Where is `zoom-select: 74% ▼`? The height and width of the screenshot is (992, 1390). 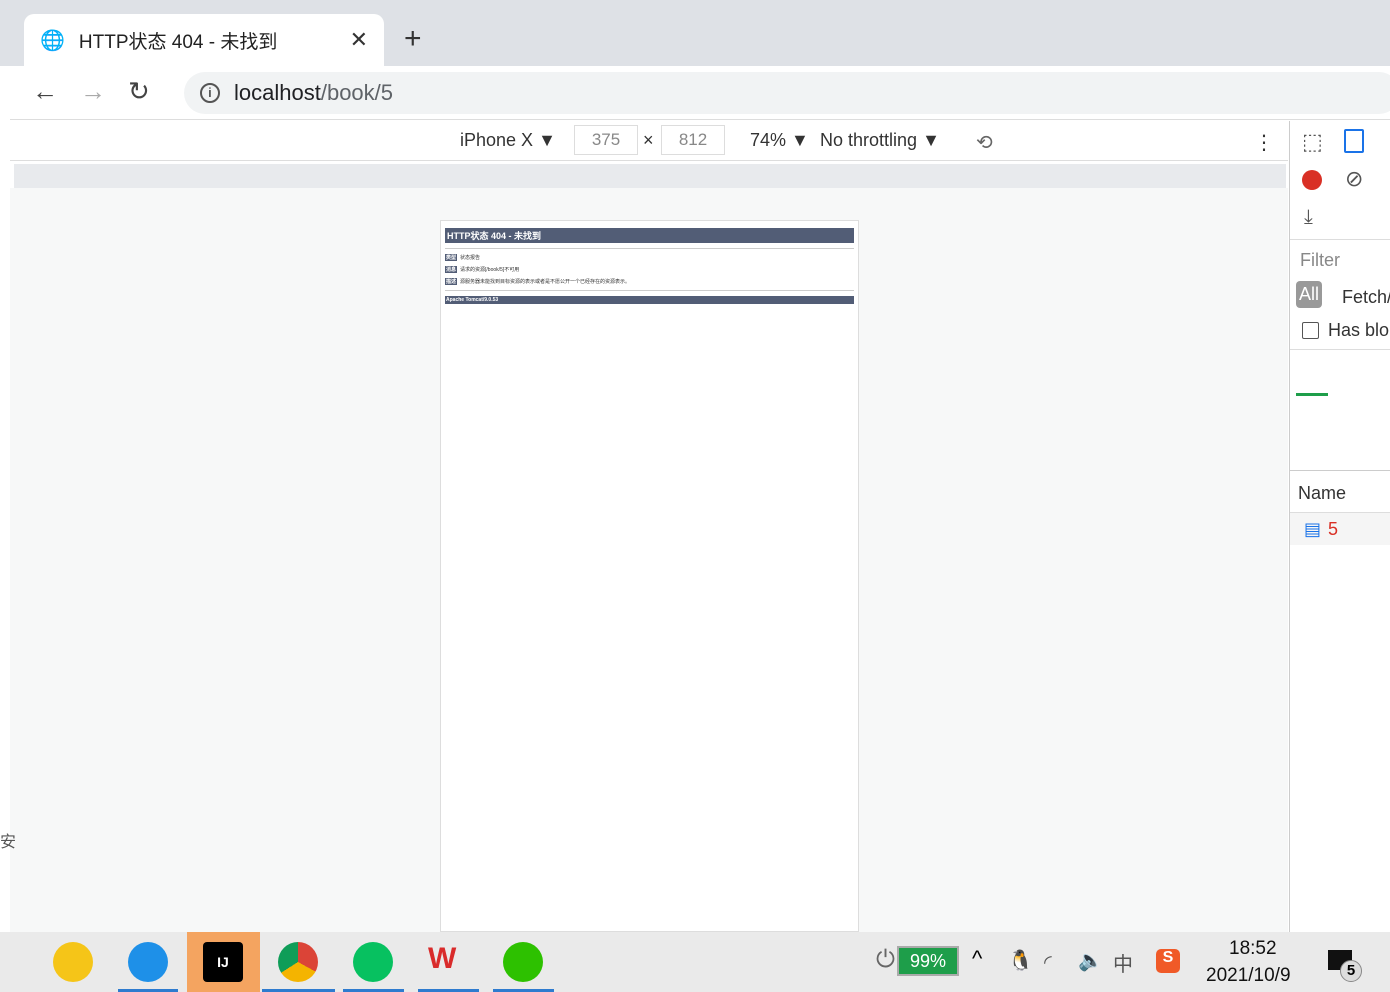
zoom-select: 74% ▼ is located at coordinates (779, 140).